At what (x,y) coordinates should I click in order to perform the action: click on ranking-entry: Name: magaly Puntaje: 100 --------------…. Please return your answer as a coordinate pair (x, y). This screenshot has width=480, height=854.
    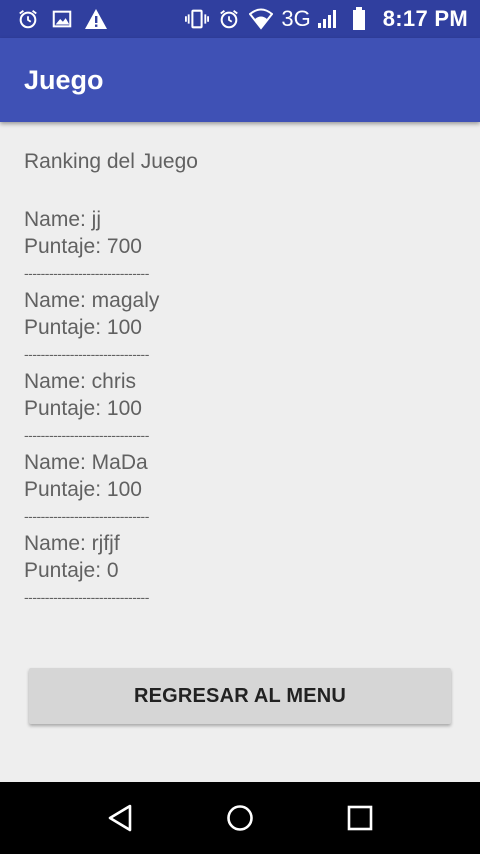
    Looking at the image, I should click on (239, 327).